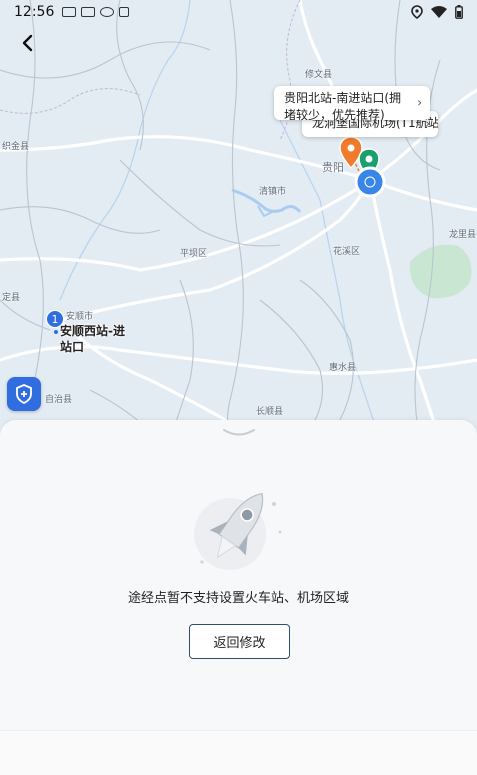 The width and height of the screenshot is (477, 775). What do you see at coordinates (80, 317) in the screenshot?
I see `place-label-anshun: 安顺市` at bounding box center [80, 317].